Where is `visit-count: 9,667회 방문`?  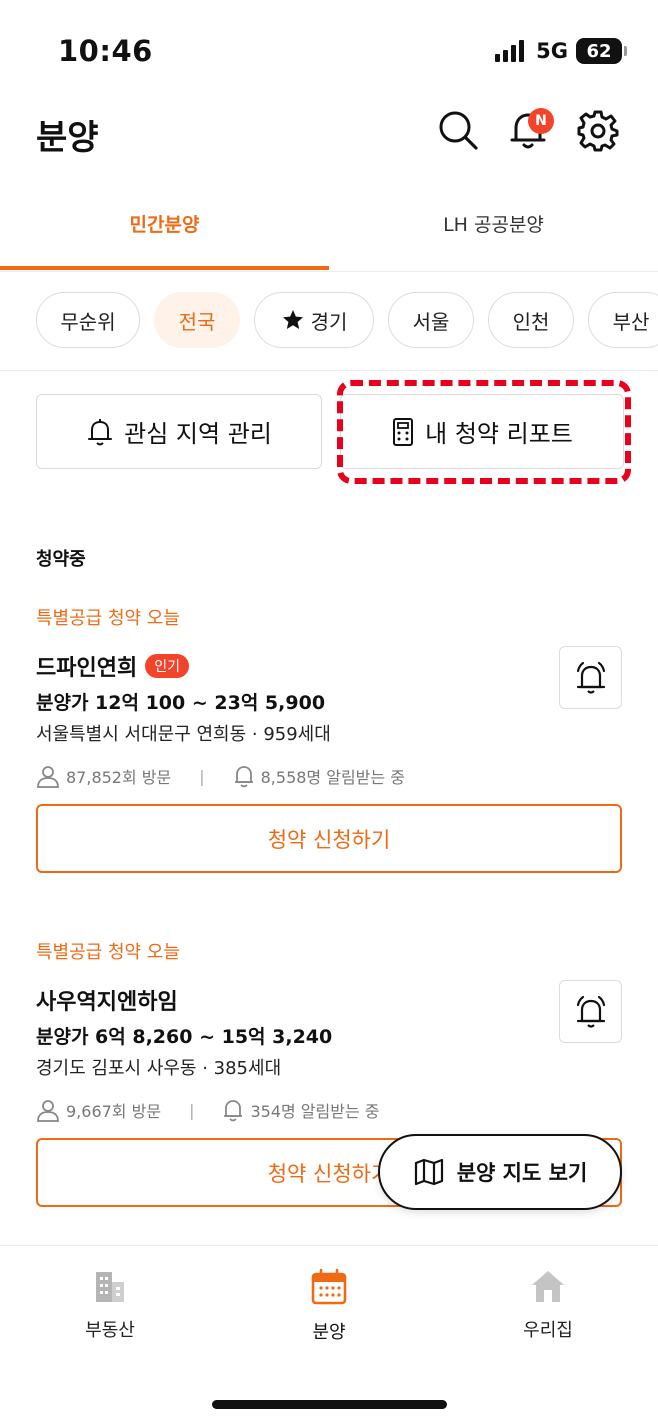
visit-count: 9,667회 방문 is located at coordinates (114, 1111).